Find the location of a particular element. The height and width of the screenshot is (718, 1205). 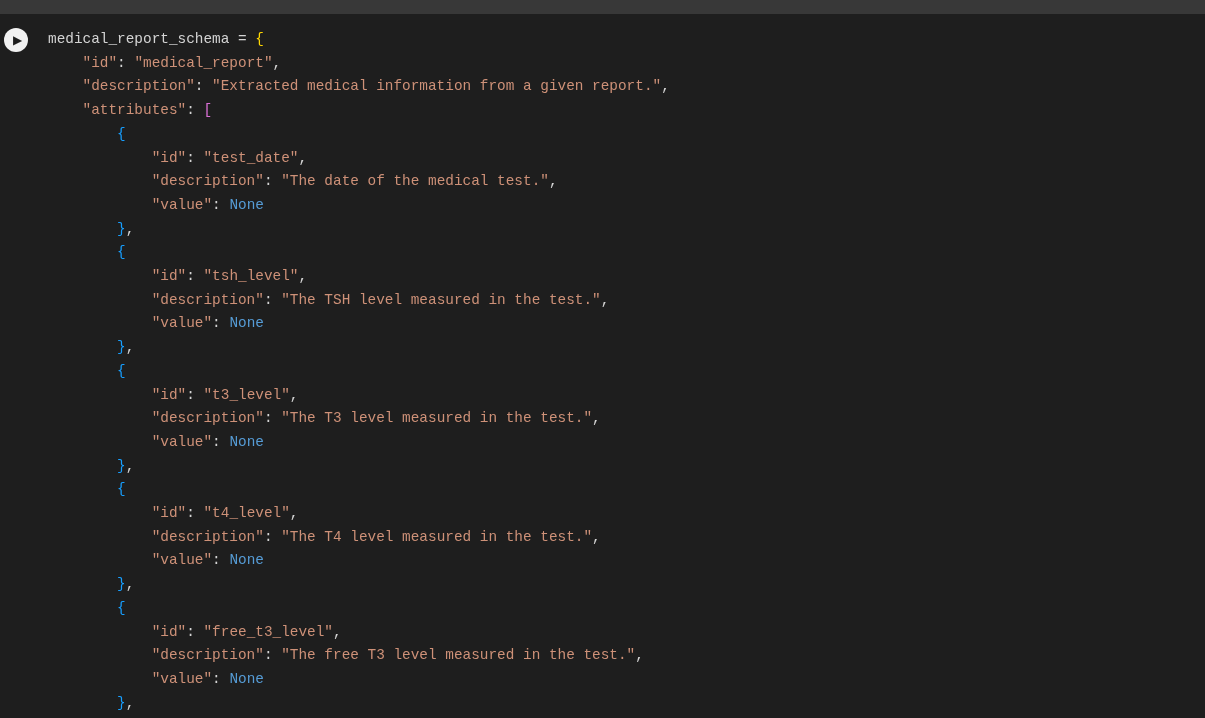

code-line: "description": "The date of the medical test.", is located at coordinates (354, 182).